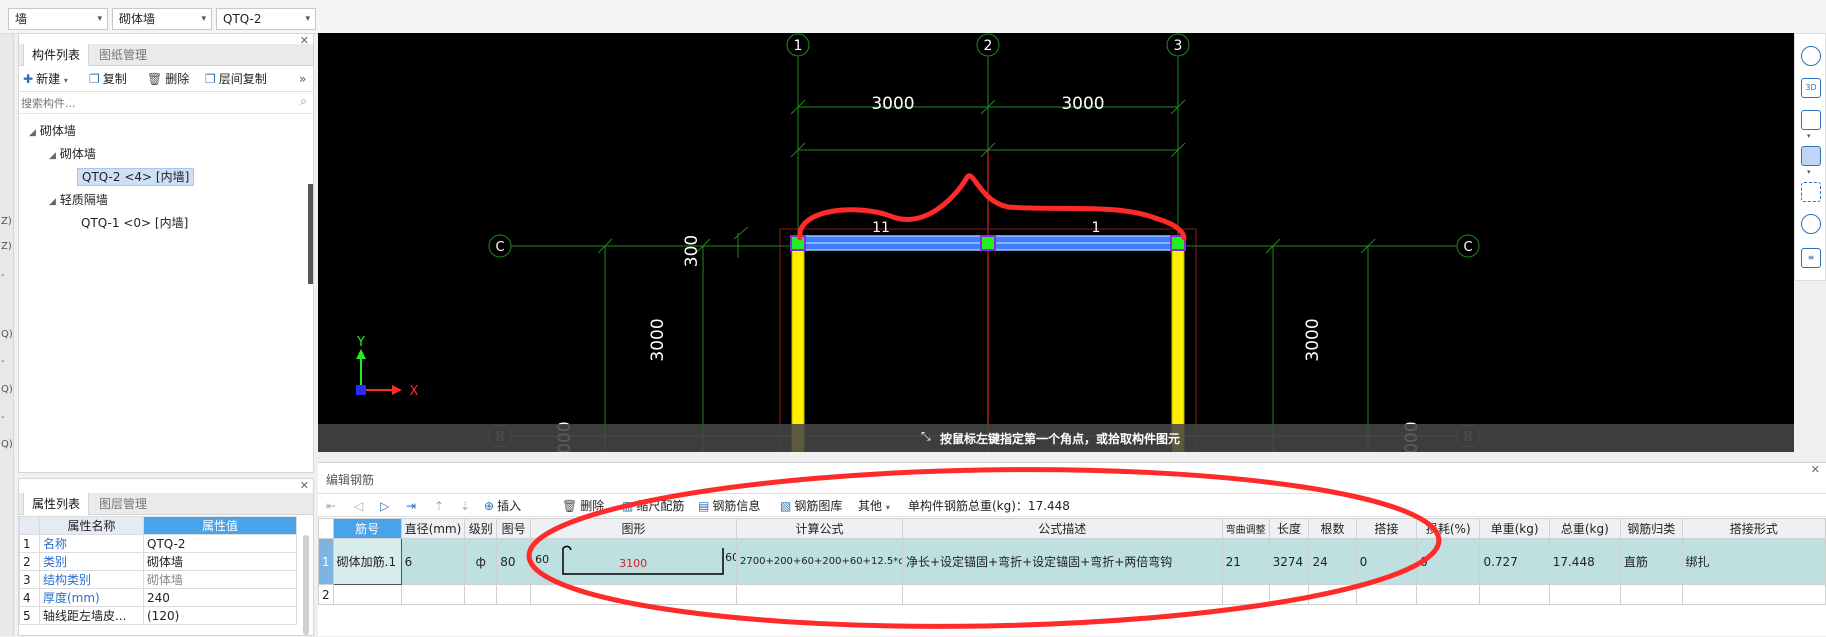  What do you see at coordinates (481, 594) in the screenshot?
I see `cell-grade` at bounding box center [481, 594].